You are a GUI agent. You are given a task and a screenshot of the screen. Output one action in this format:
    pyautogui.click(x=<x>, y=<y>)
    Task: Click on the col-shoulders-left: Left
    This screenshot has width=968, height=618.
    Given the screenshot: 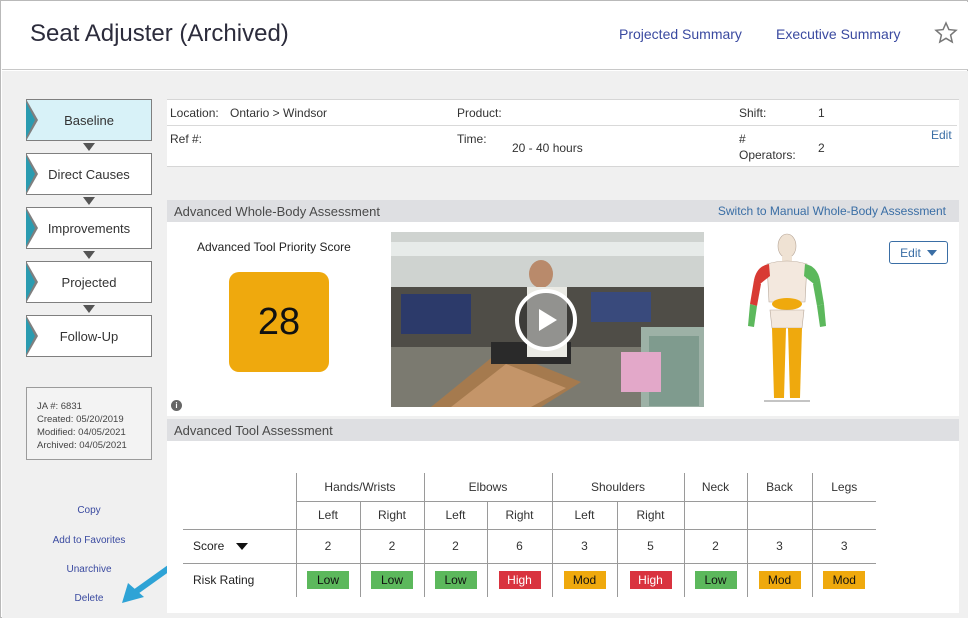 What is the action you would take?
    pyautogui.click(x=584, y=515)
    